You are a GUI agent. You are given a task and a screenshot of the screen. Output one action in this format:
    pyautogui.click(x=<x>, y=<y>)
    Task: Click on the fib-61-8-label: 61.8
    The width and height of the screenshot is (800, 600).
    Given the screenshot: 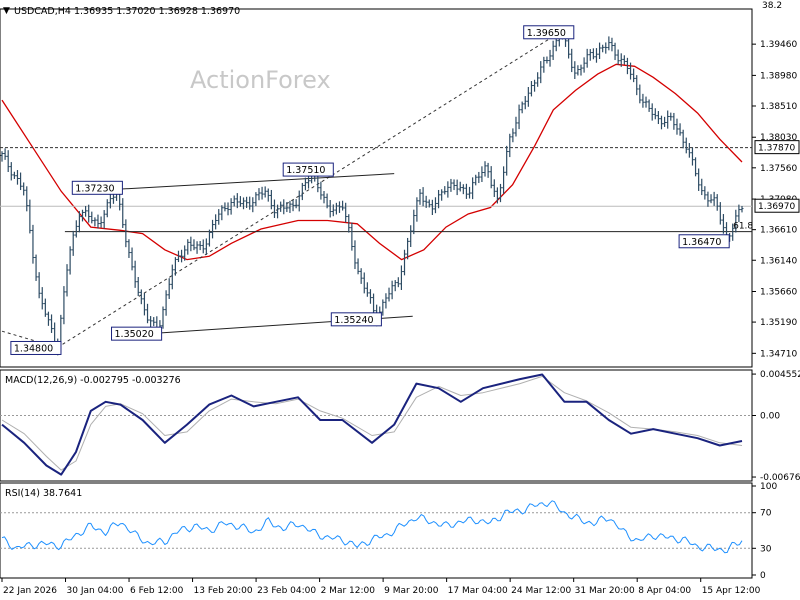 What is the action you would take?
    pyautogui.click(x=743, y=227)
    